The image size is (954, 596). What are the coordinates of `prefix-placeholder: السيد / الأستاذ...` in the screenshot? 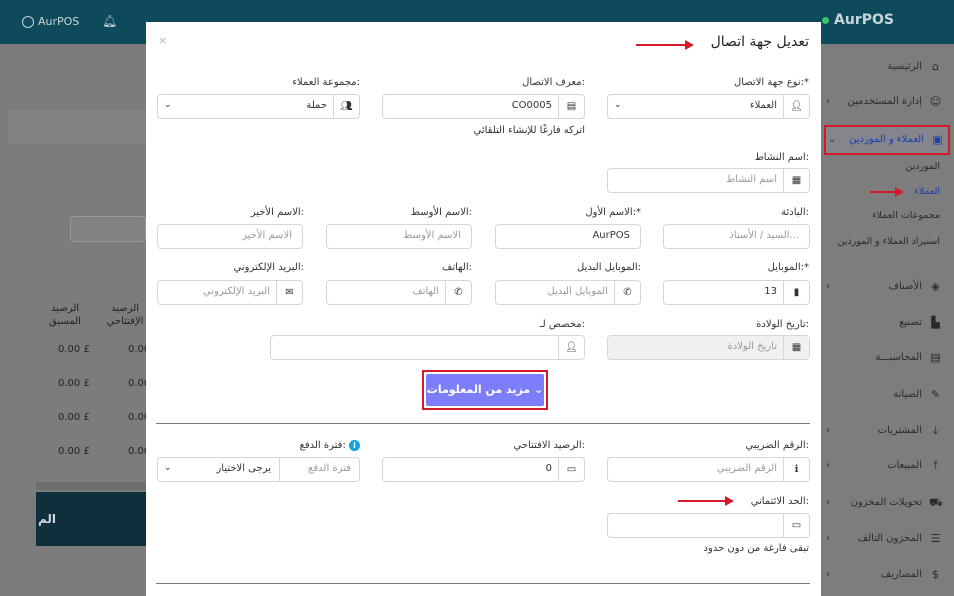 It's located at (764, 235).